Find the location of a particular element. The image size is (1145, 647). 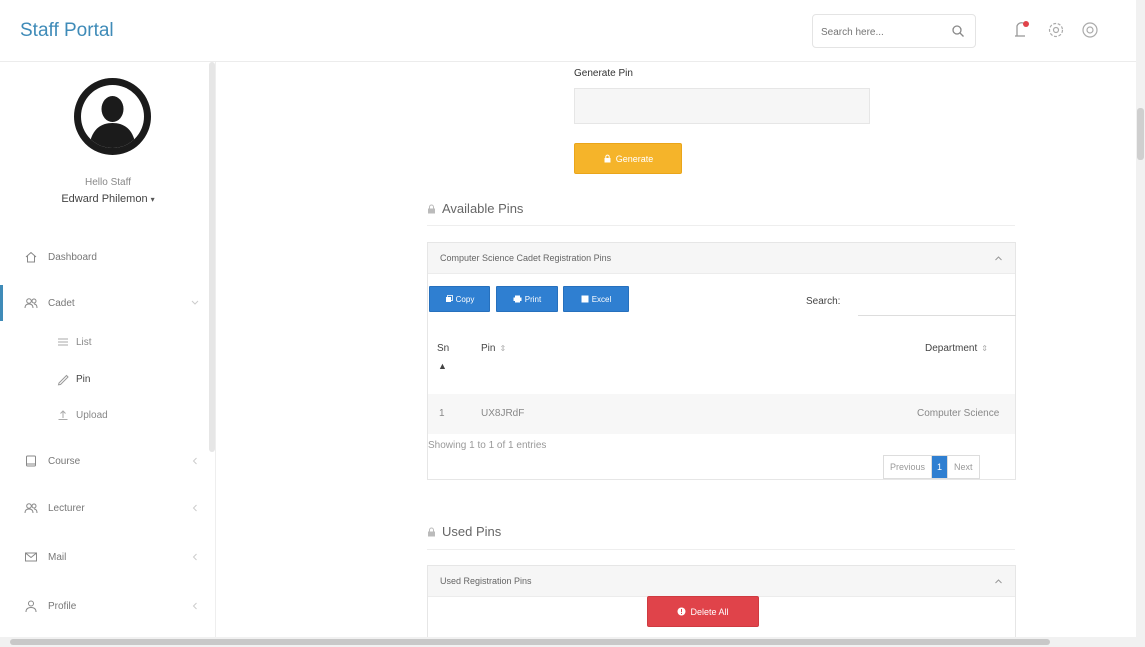

copy-button: Copy is located at coordinates (459, 299).